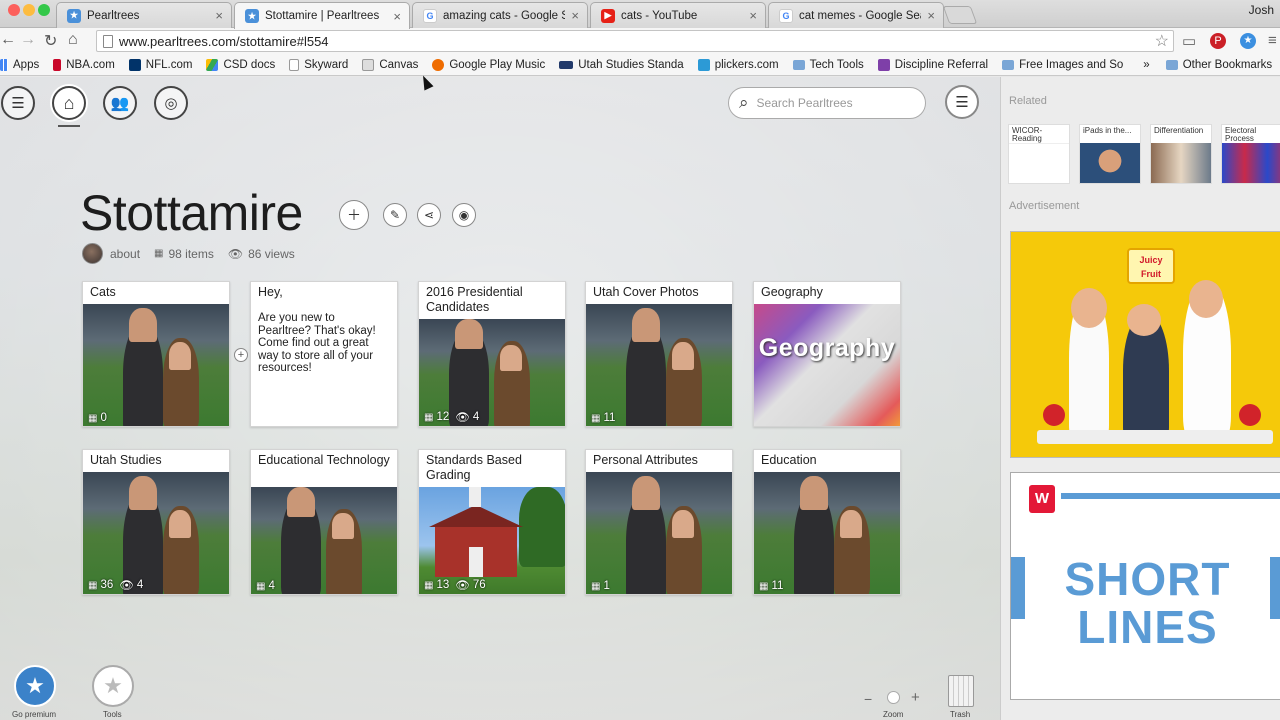 This screenshot has height=720, width=1280. Describe the element at coordinates (645, 460) in the screenshot. I see `card-title: Personal Attributes` at that location.